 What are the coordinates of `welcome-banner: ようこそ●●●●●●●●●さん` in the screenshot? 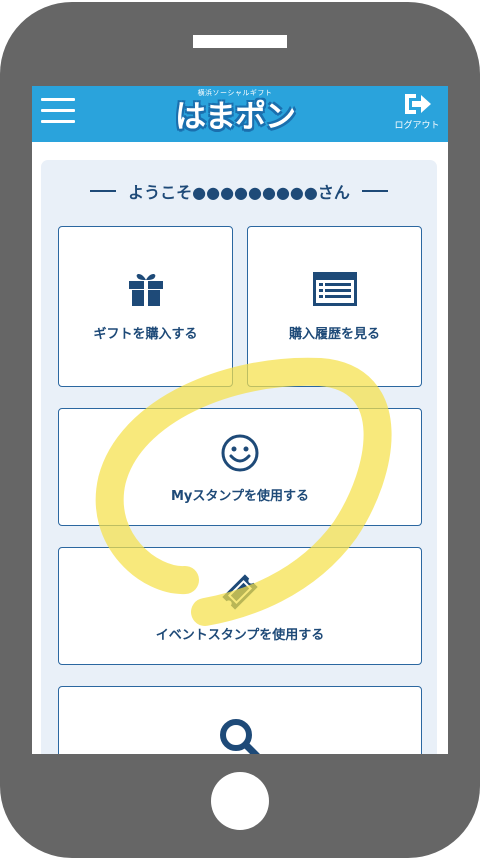 It's located at (239, 191).